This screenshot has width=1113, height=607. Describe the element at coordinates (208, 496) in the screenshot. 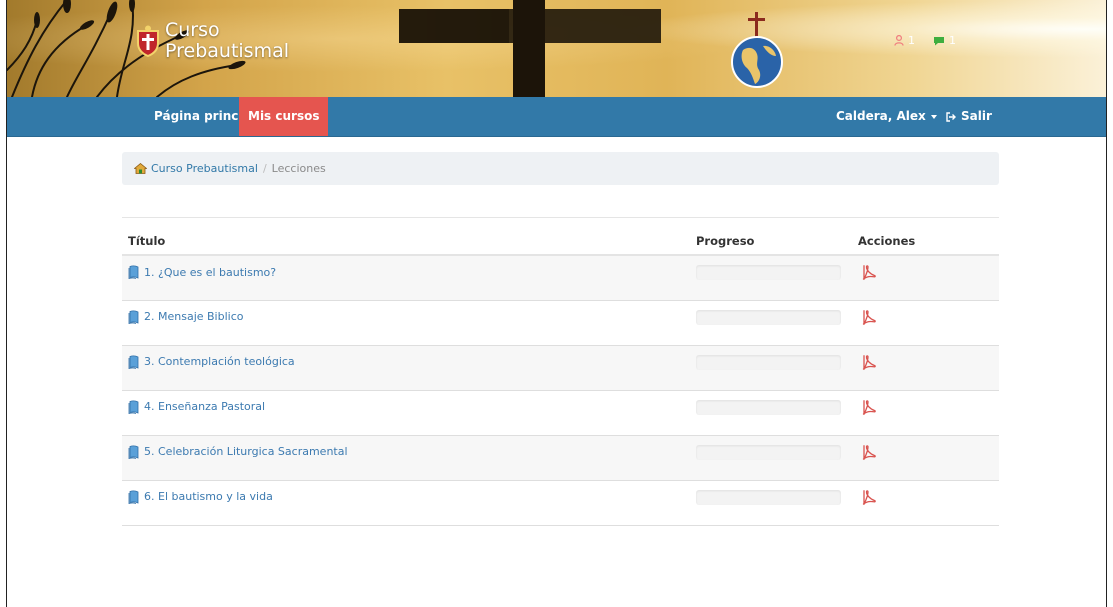

I see `lesson-title: 6. El bautismo y la vida` at that location.